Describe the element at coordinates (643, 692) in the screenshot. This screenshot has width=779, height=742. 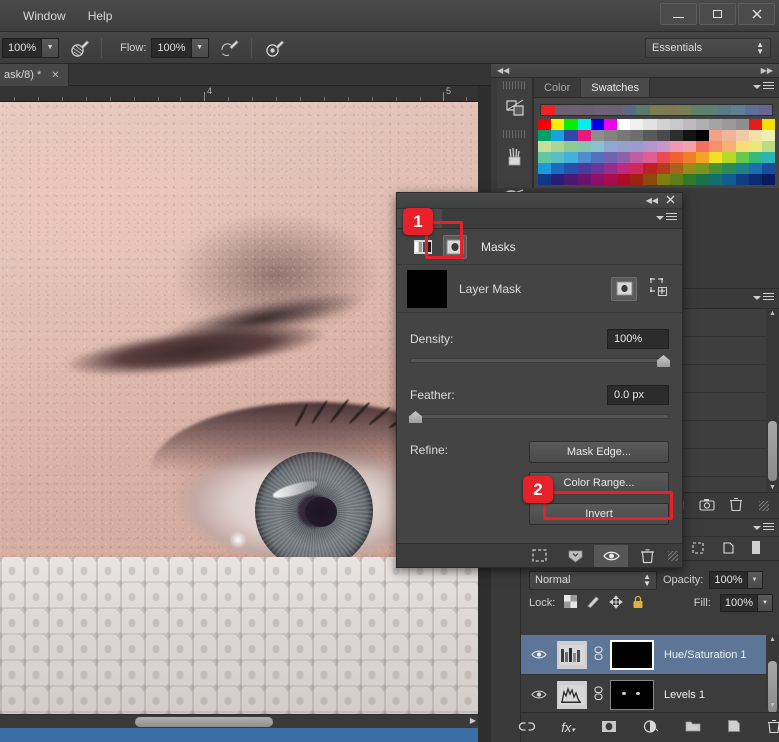
I see `table-row: Levels 1` at that location.